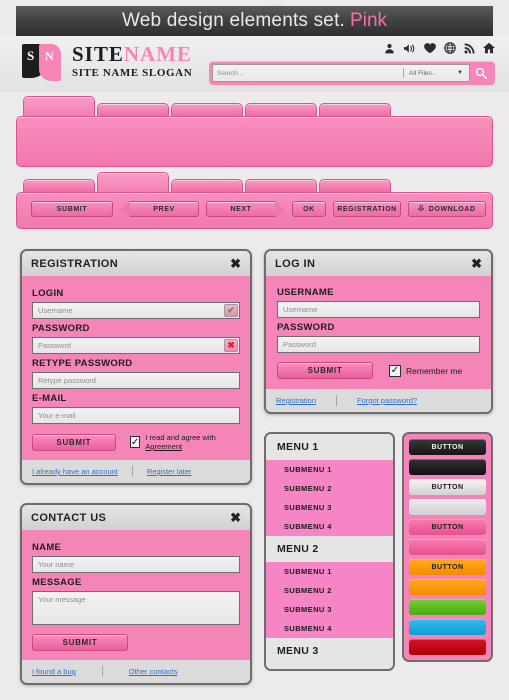 Image resolution: width=509 pixels, height=700 pixels. Describe the element at coordinates (245, 210) in the screenshot. I see `next-button: NEXT` at that location.